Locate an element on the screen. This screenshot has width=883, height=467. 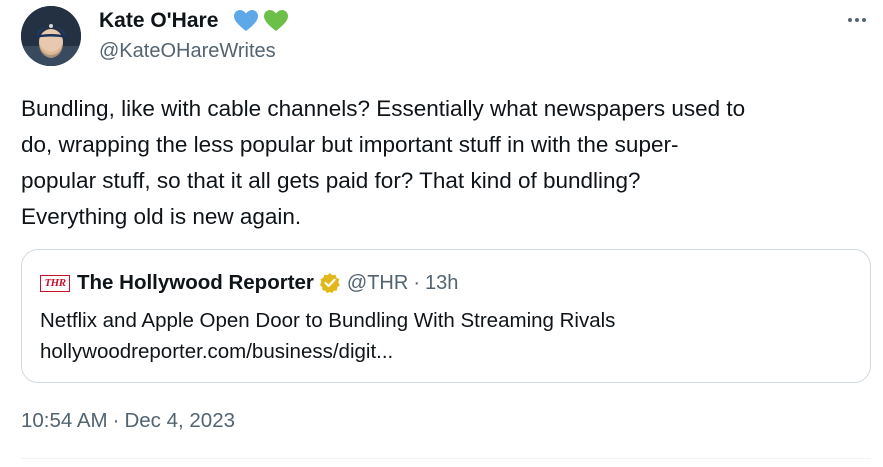
blue-heart-icon is located at coordinates (246, 20).